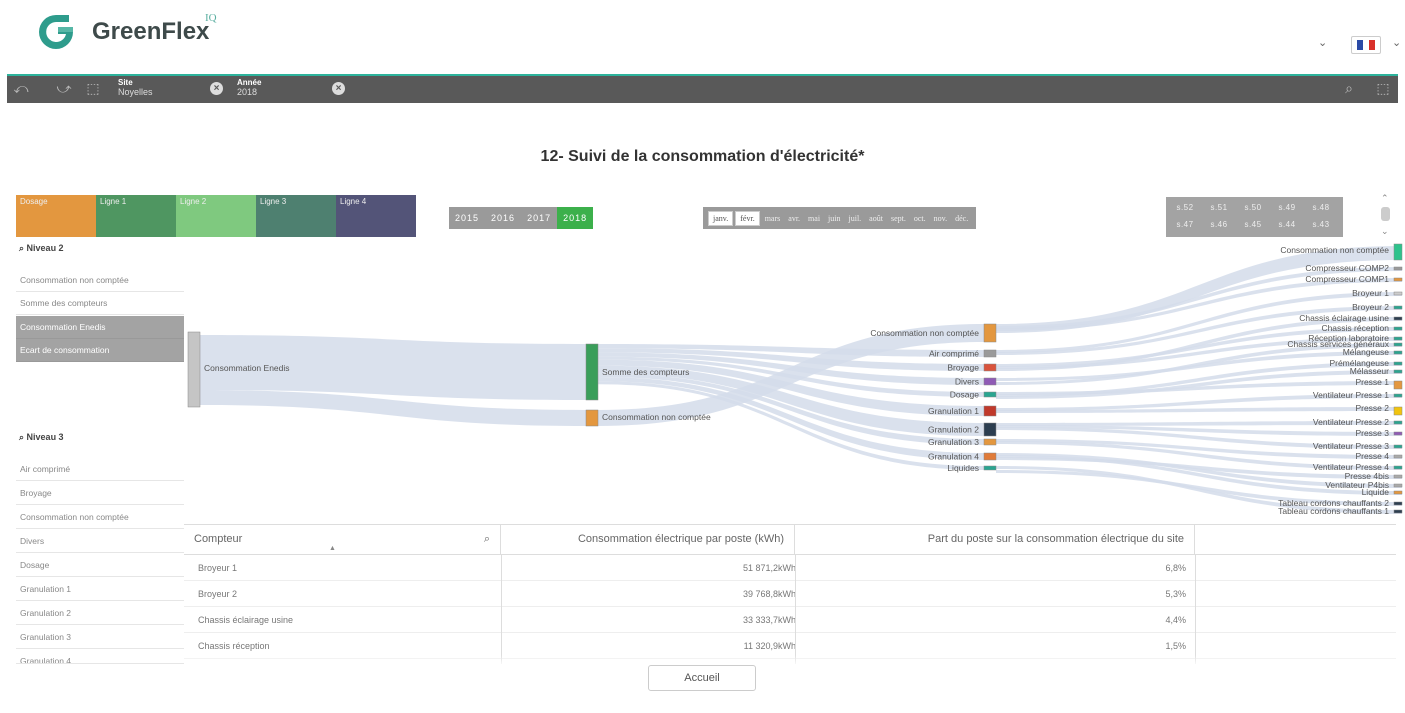 The width and height of the screenshot is (1405, 713). Describe the element at coordinates (1321, 225) in the screenshot. I see `week-item: s.43` at that location.